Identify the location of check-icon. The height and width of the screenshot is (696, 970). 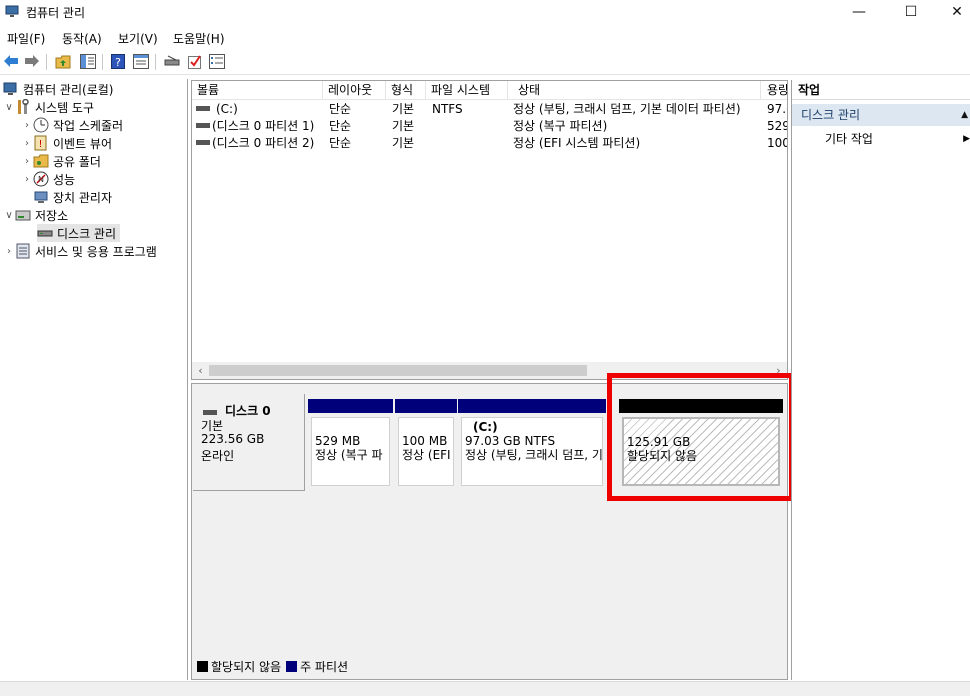
(195, 61).